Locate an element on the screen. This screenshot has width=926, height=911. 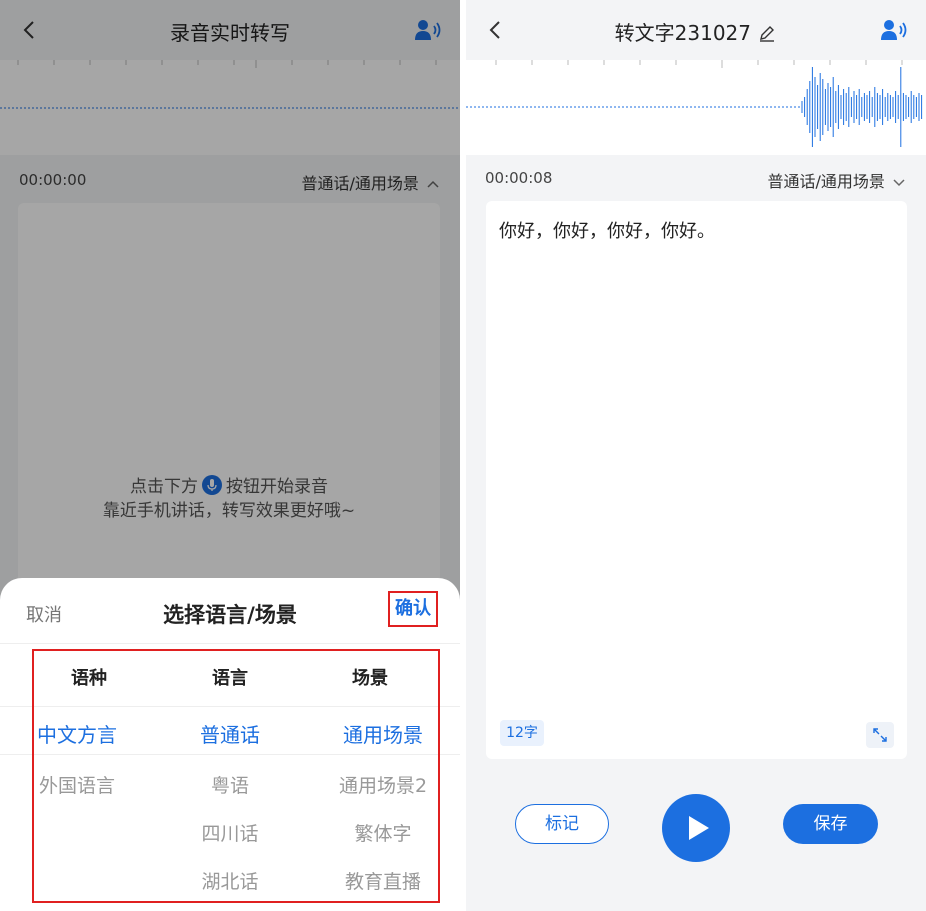
header: 转文字231027 is located at coordinates (696, 30).